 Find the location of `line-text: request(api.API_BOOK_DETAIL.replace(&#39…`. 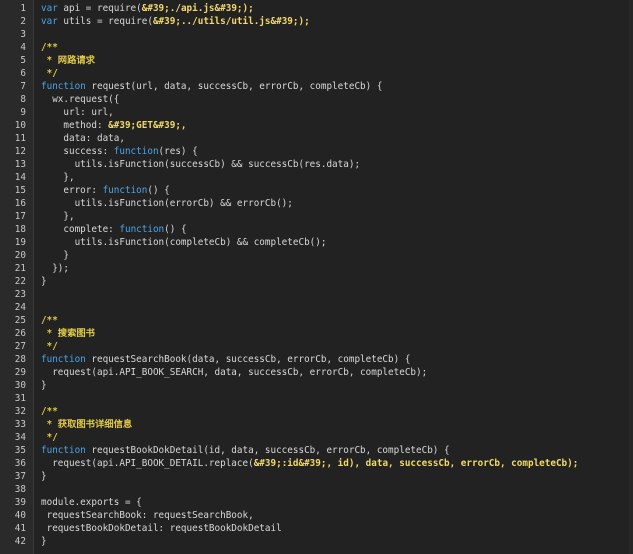

line-text: request(api.API_BOOK_DETAIL.replace(&#39… is located at coordinates (309, 463).